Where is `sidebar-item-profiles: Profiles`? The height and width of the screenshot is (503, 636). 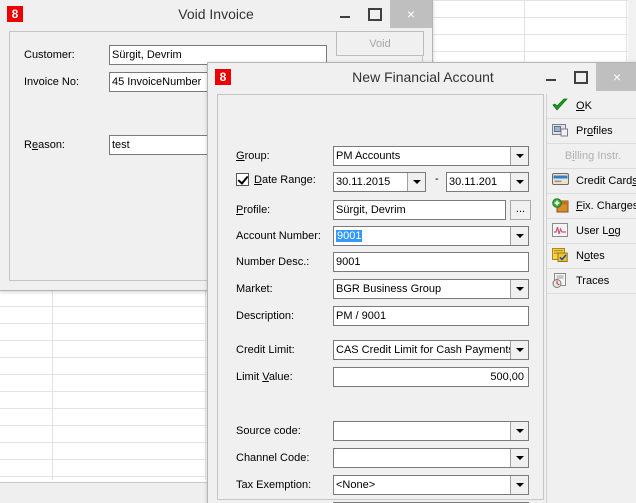
sidebar-item-profiles: Profiles is located at coordinates (591, 131).